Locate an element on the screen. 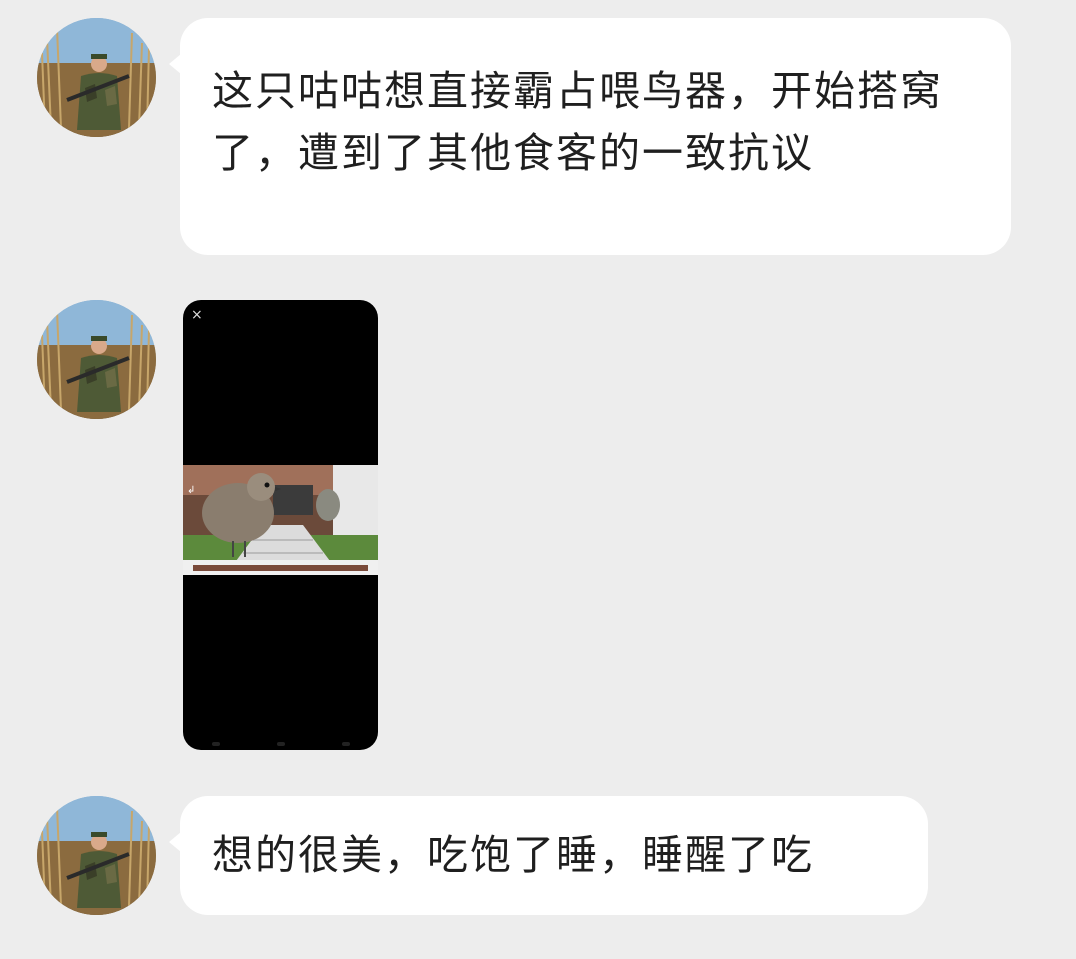  bird-feeder-frame-icon: ↲ is located at coordinates (280, 520).